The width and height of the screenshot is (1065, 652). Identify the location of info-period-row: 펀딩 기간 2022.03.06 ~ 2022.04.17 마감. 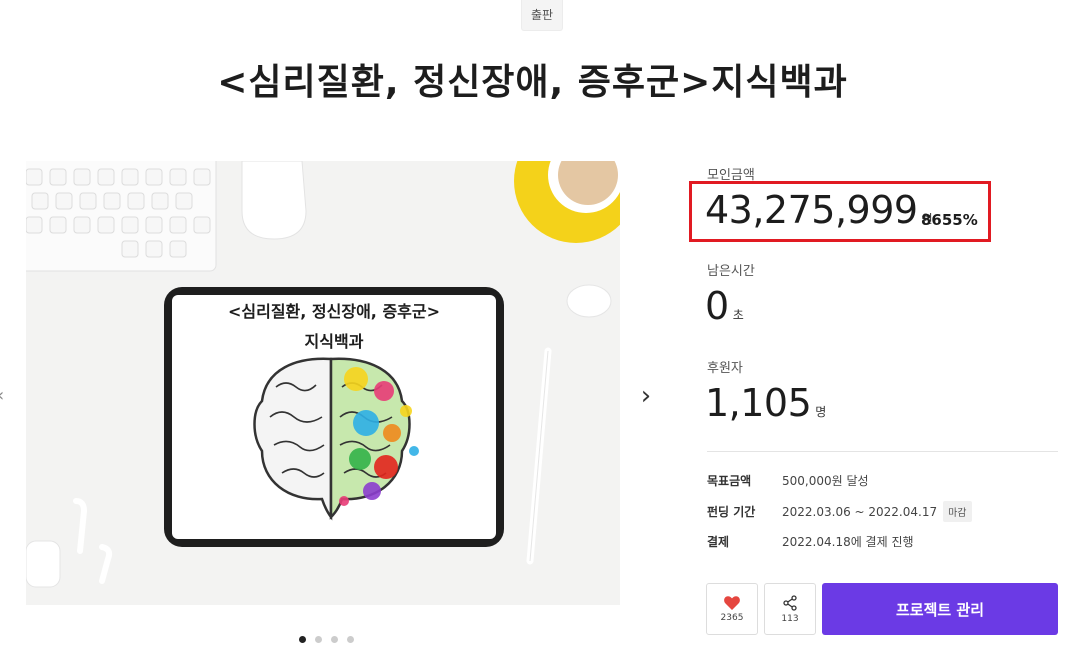
(839, 511).